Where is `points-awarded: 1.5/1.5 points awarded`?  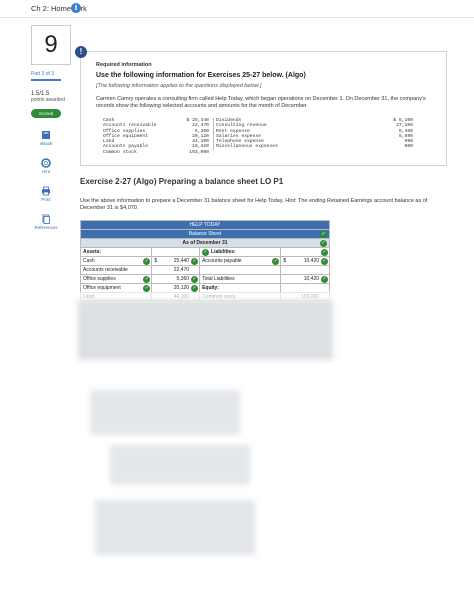 points-awarded: 1.5/1.5 points awarded is located at coordinates (51, 97).